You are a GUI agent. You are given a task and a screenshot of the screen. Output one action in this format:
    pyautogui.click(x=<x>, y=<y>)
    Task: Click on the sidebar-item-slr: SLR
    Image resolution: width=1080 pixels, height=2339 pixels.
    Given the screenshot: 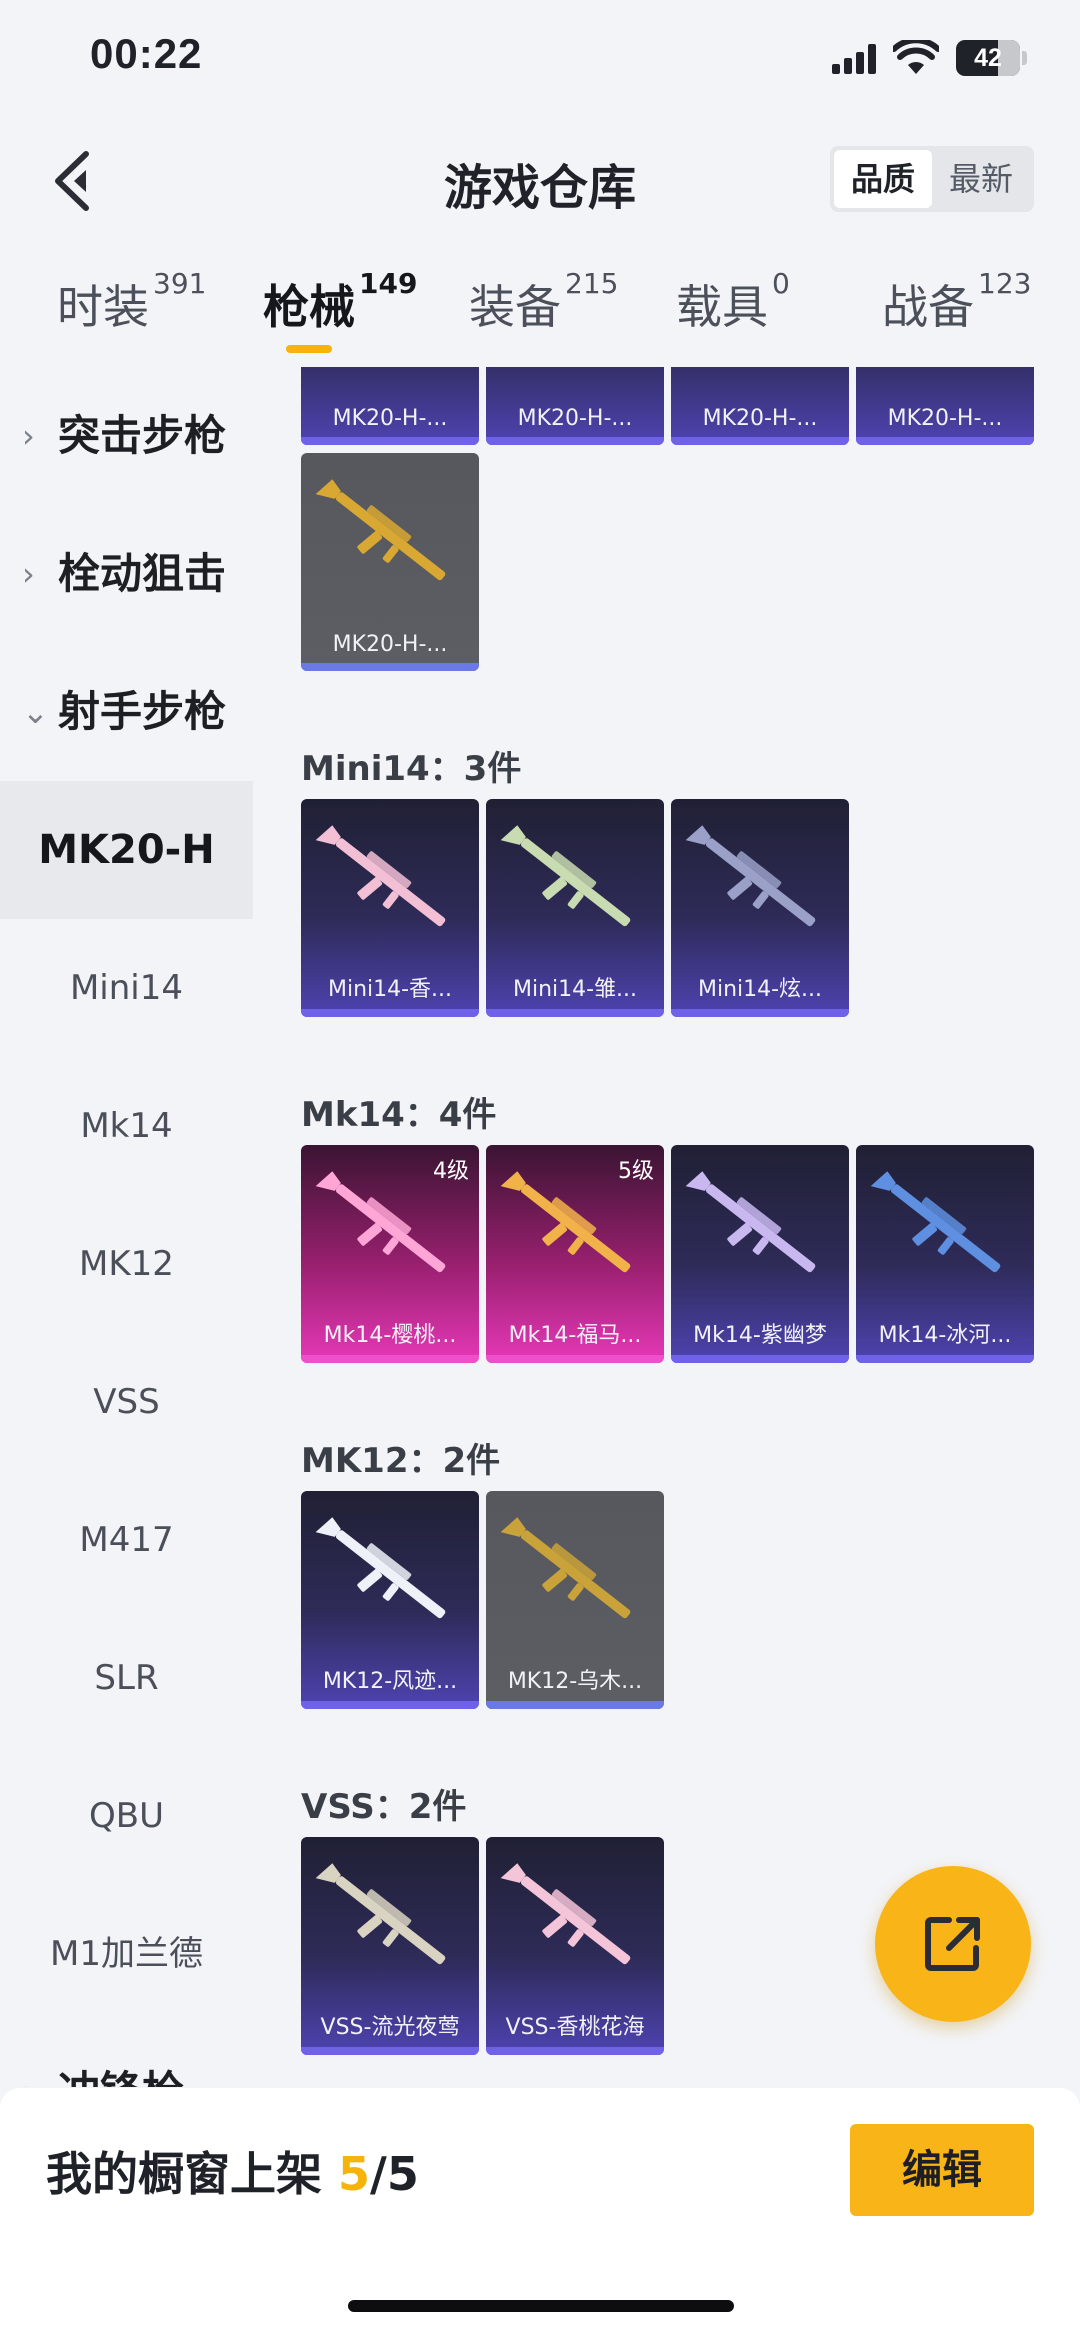 What is the action you would take?
    pyautogui.click(x=126, y=1678)
    